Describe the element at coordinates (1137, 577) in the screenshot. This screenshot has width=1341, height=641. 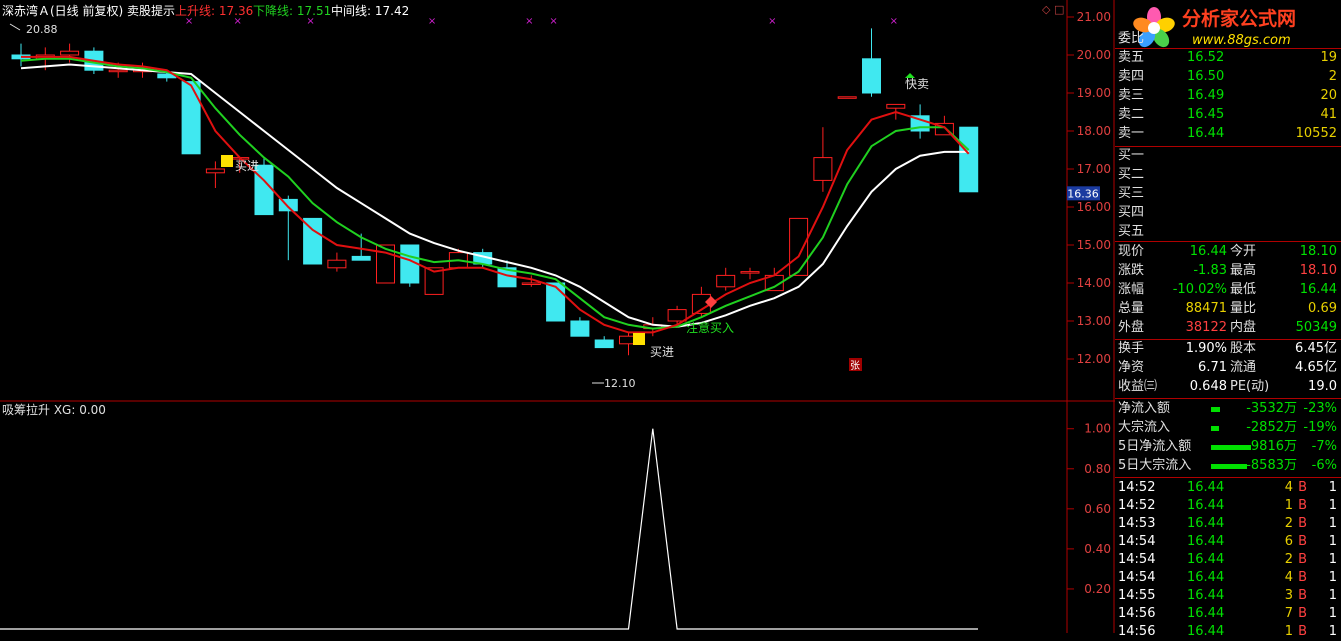
I see `tick-time: 14:54` at that location.